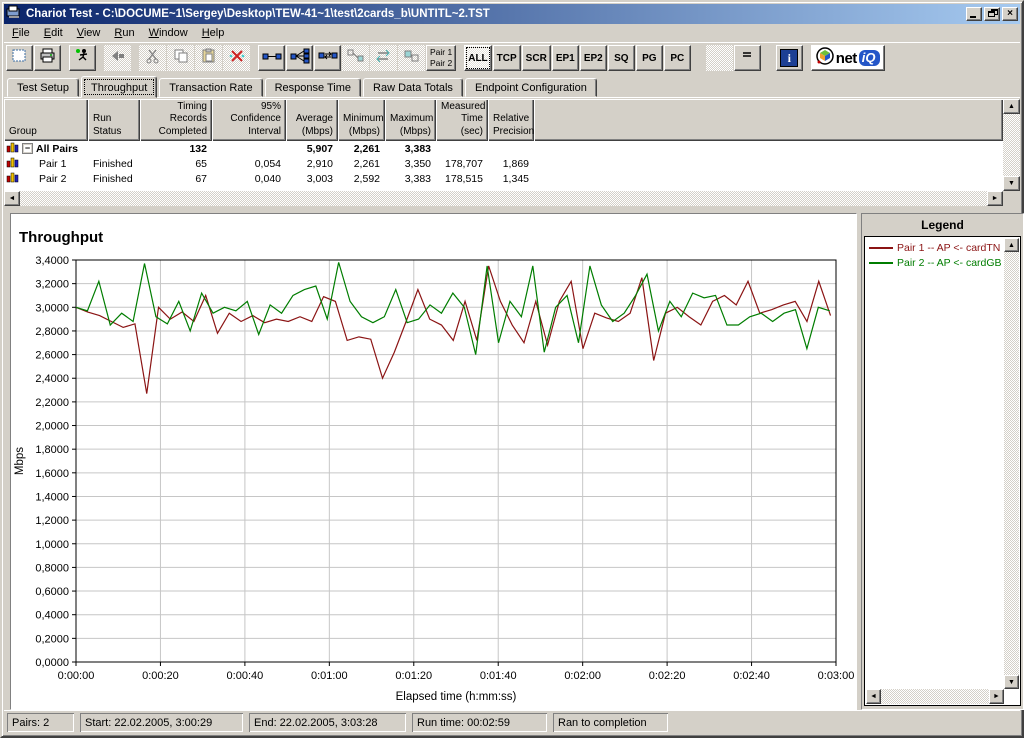 This screenshot has height=738, width=1024. Describe the element at coordinates (1010, 14) in the screenshot. I see `close-button: ×` at that location.